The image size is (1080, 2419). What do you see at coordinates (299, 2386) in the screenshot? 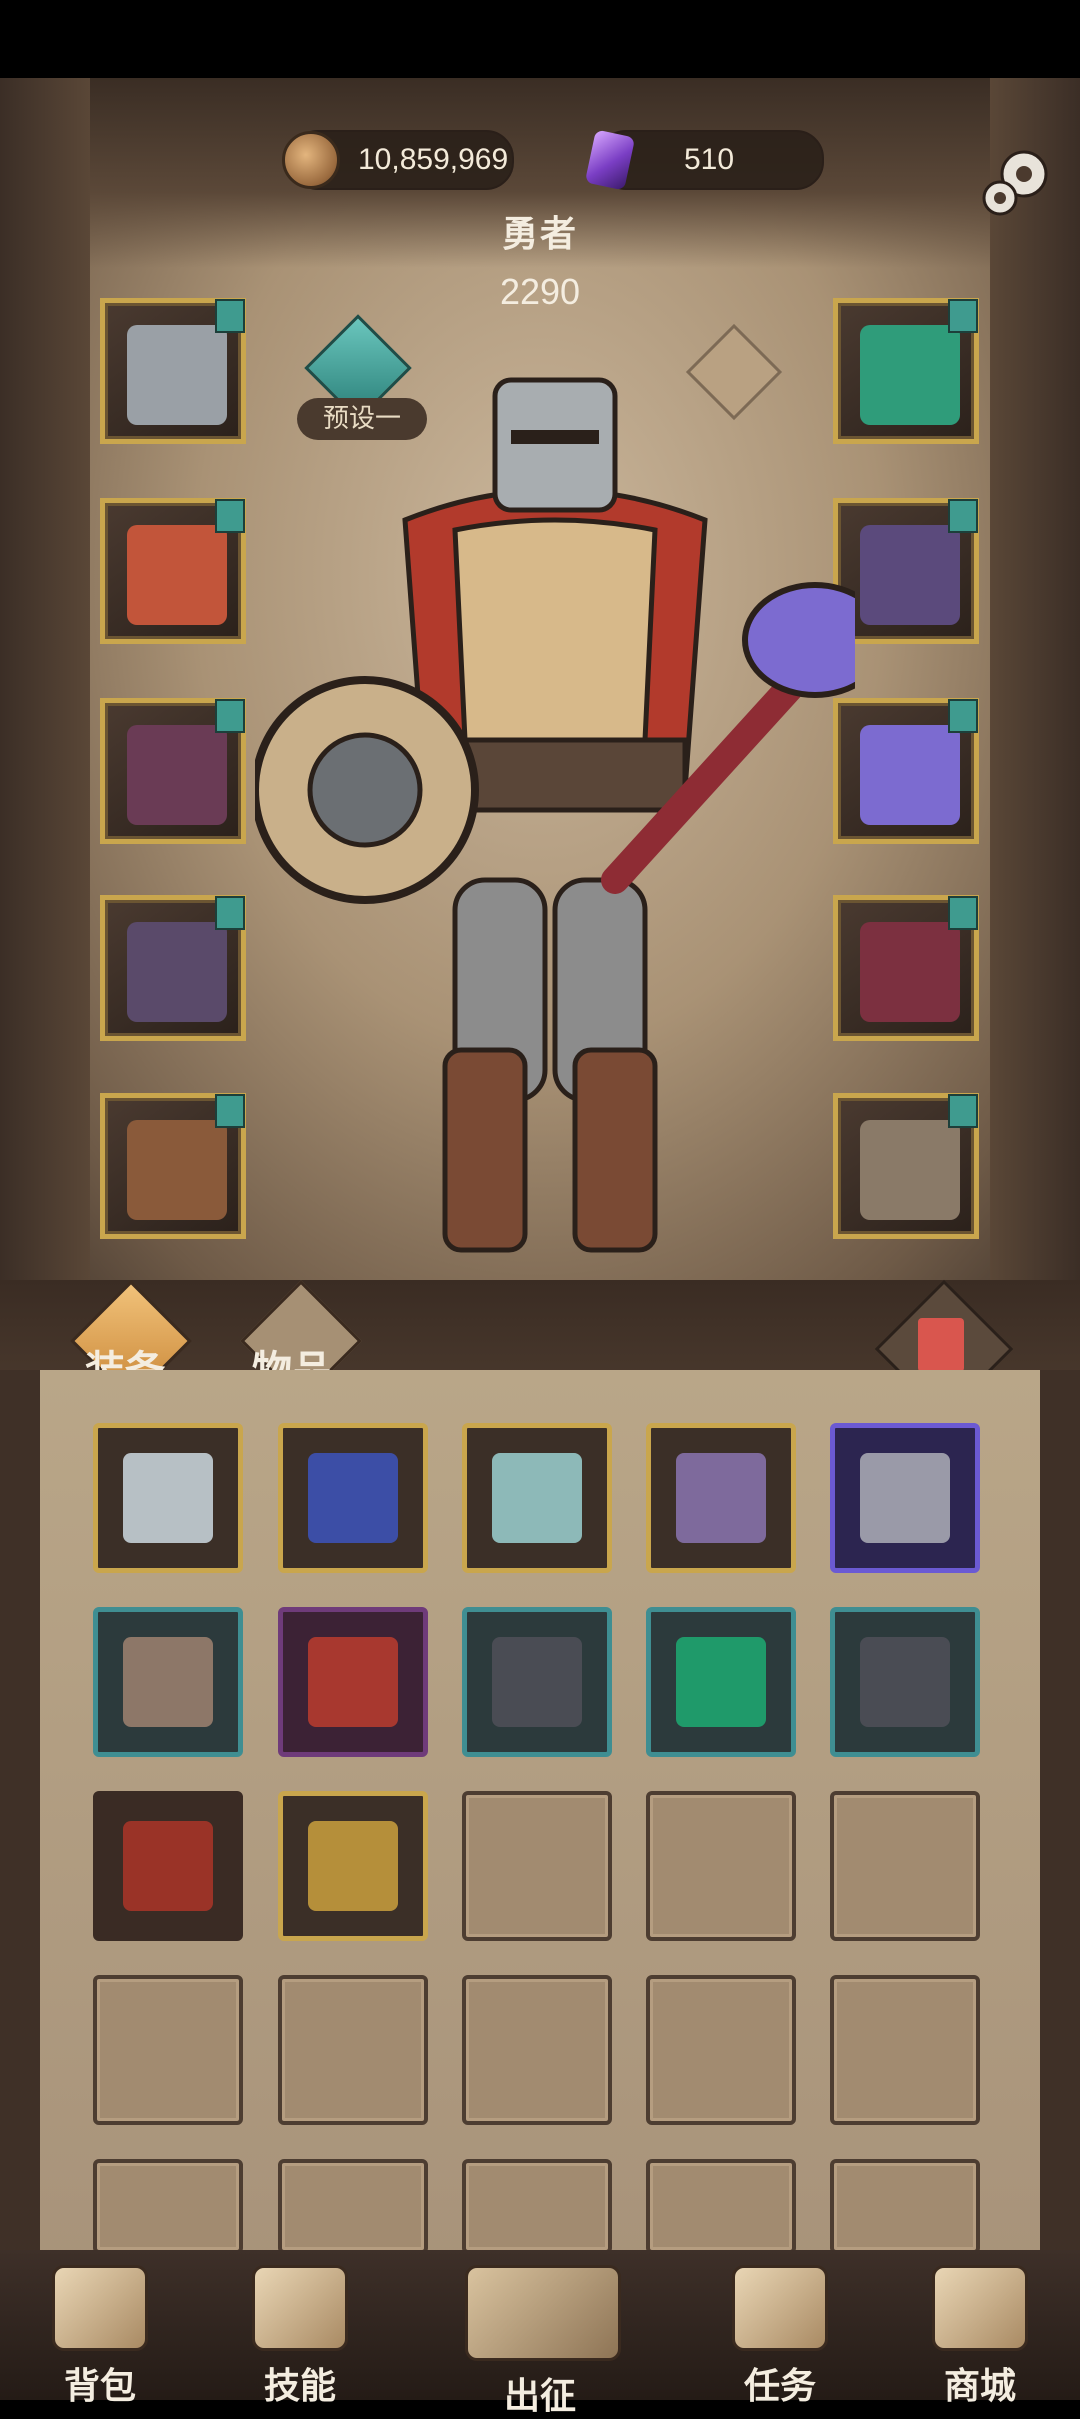
I see `nav-skills-label: 技能` at bounding box center [299, 2386].